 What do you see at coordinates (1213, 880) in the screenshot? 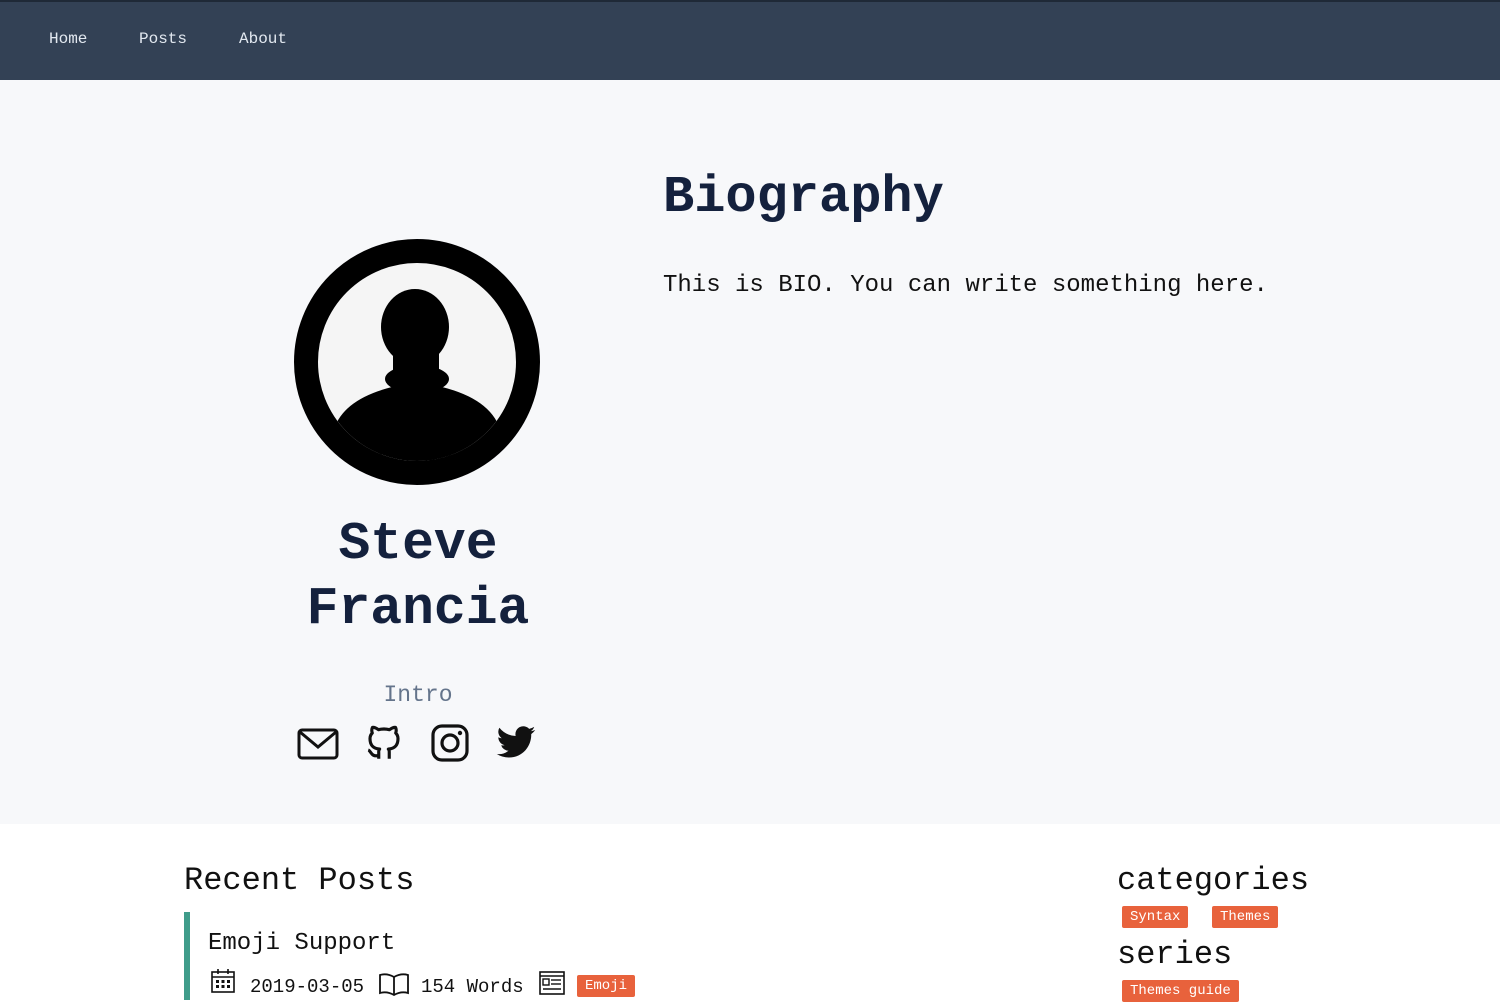
I see `categories-title: categories` at bounding box center [1213, 880].